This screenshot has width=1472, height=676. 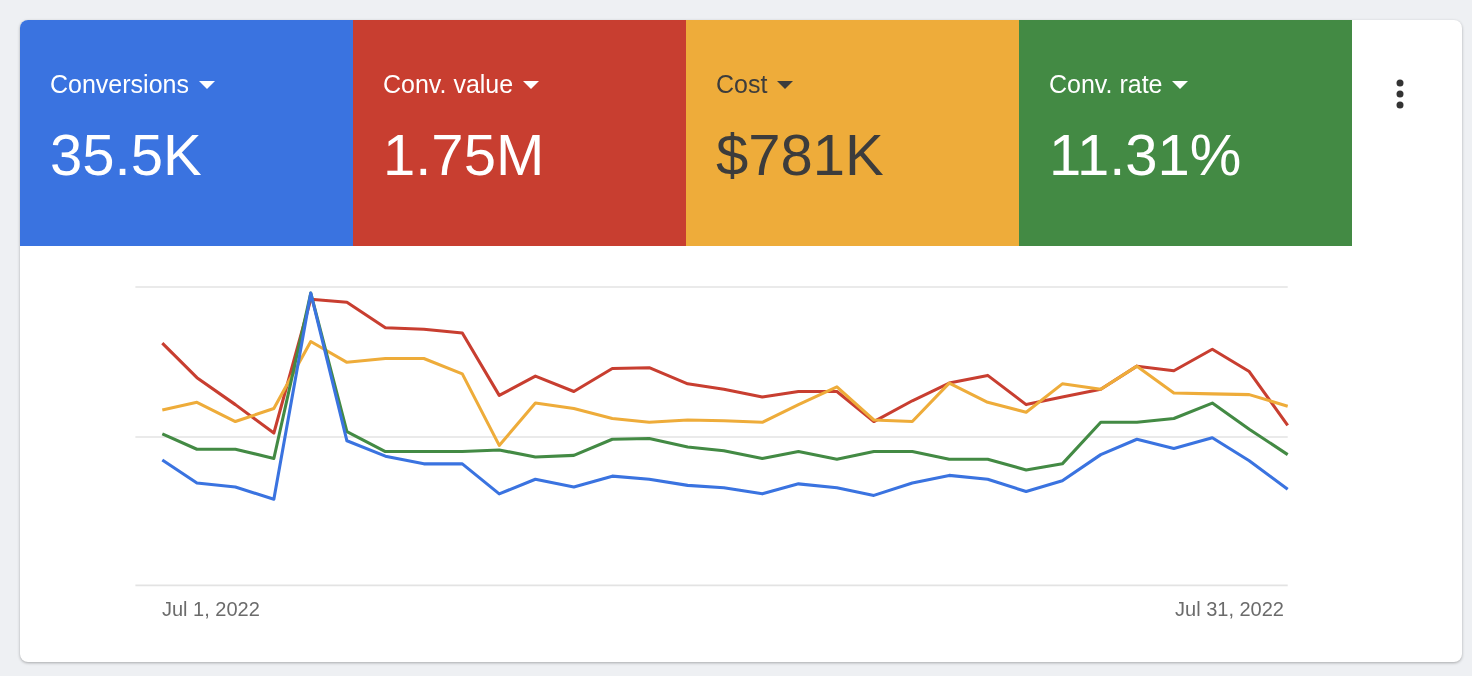 I want to click on metric-value: 35.5K, so click(x=126, y=154).